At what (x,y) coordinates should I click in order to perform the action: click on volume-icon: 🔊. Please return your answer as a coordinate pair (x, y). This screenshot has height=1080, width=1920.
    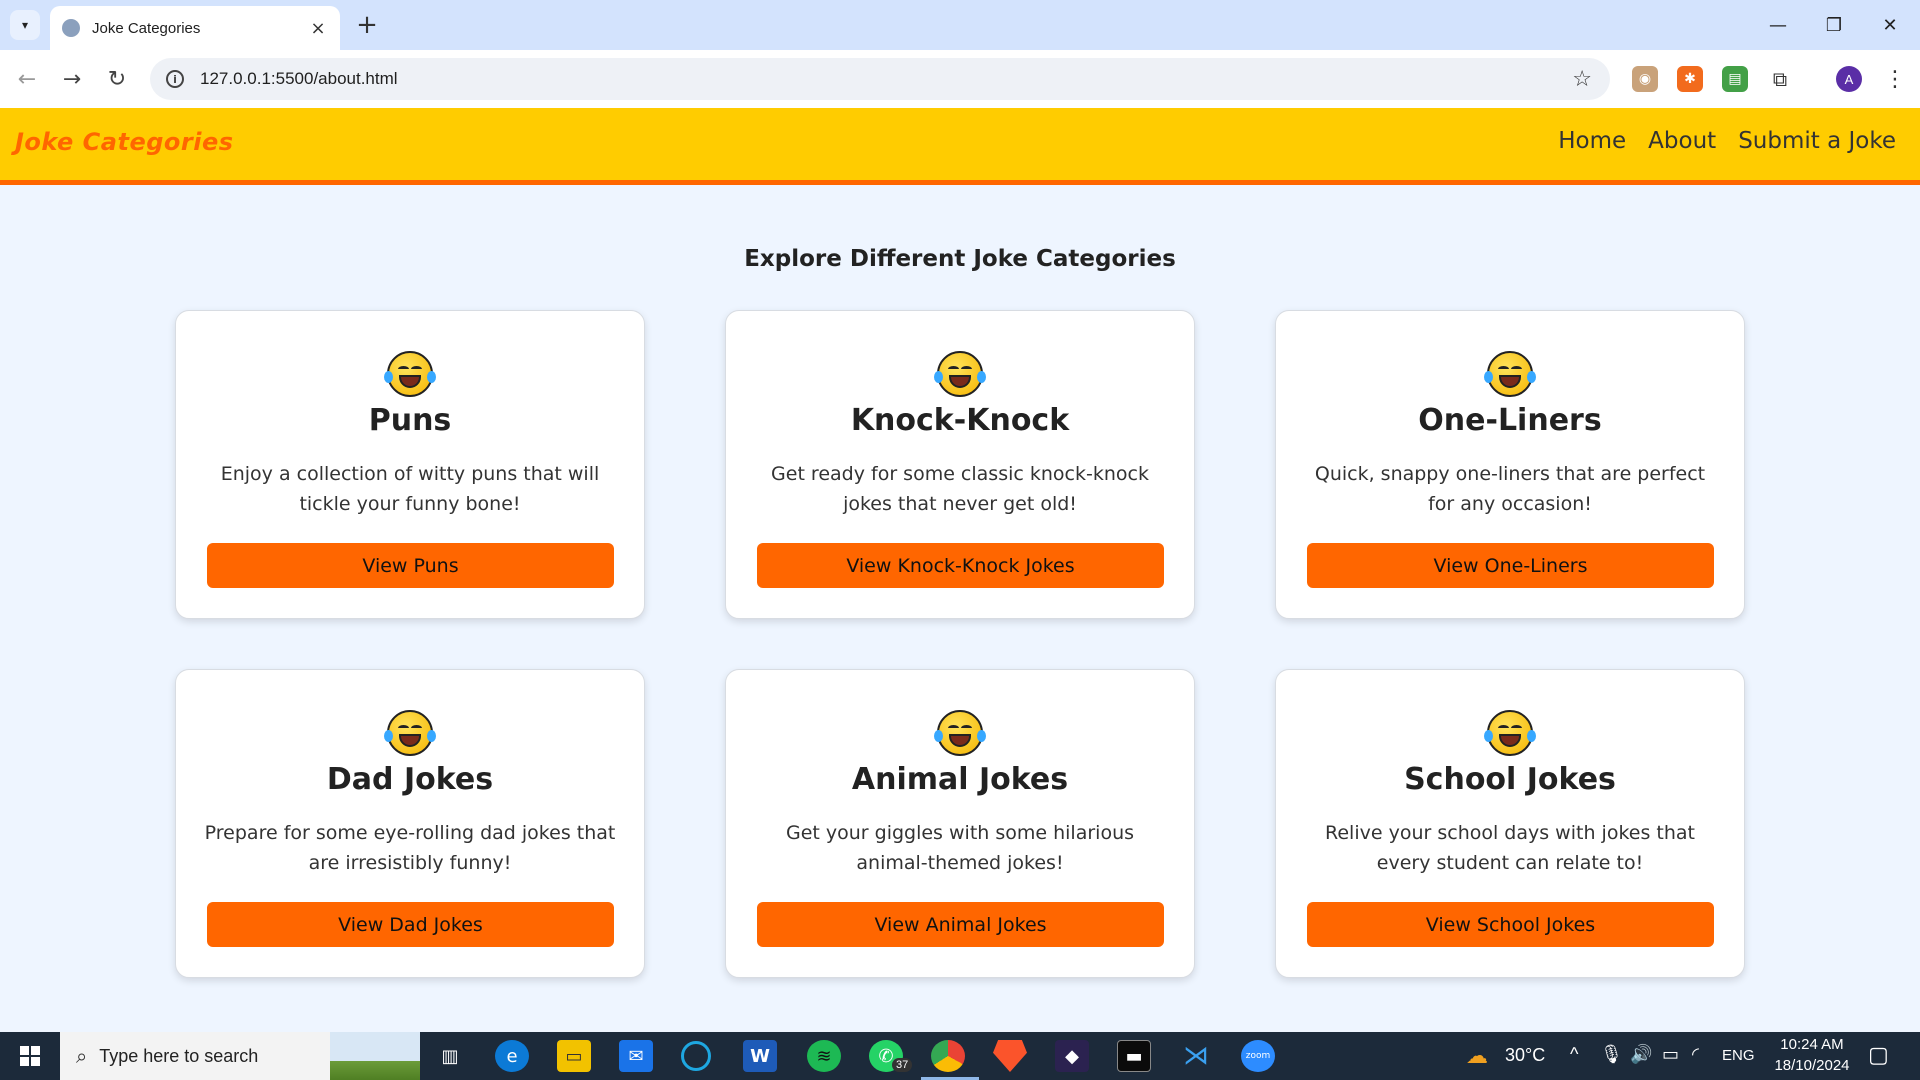
    Looking at the image, I should click on (1641, 1054).